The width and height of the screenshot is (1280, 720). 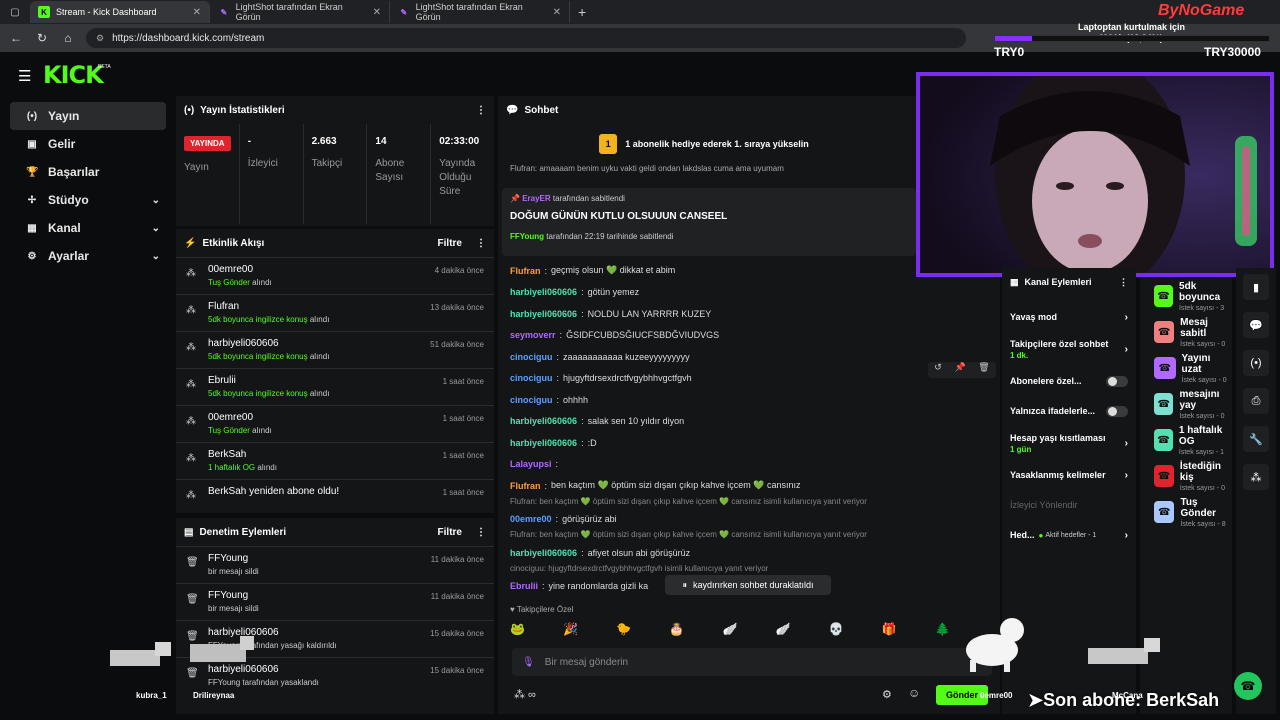 What do you see at coordinates (1186, 368) in the screenshot?
I see `reward-item: ☎ Yayını uzat İstek sayısı - 0` at bounding box center [1186, 368].